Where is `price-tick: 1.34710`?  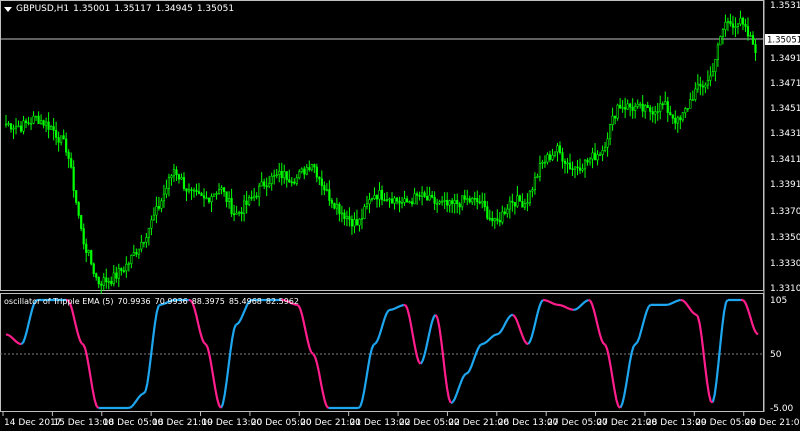 price-tick: 1.34710 is located at coordinates (785, 84).